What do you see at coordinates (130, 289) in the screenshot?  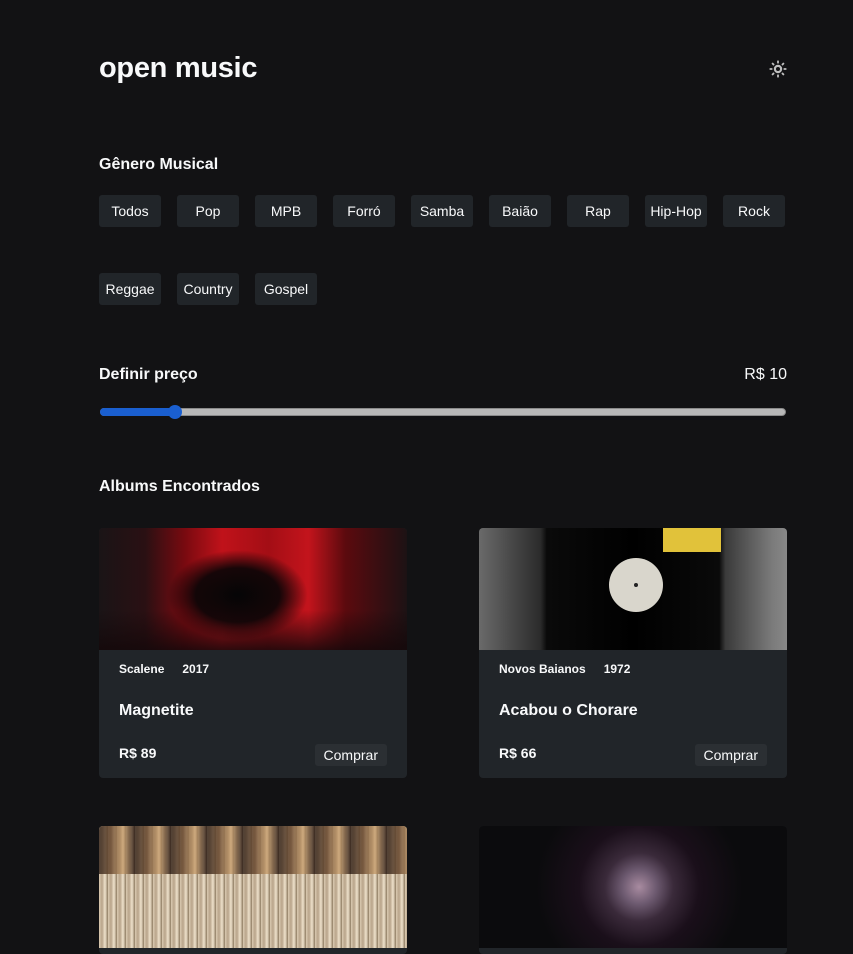 I see `genre-reggae-button: Reggae` at bounding box center [130, 289].